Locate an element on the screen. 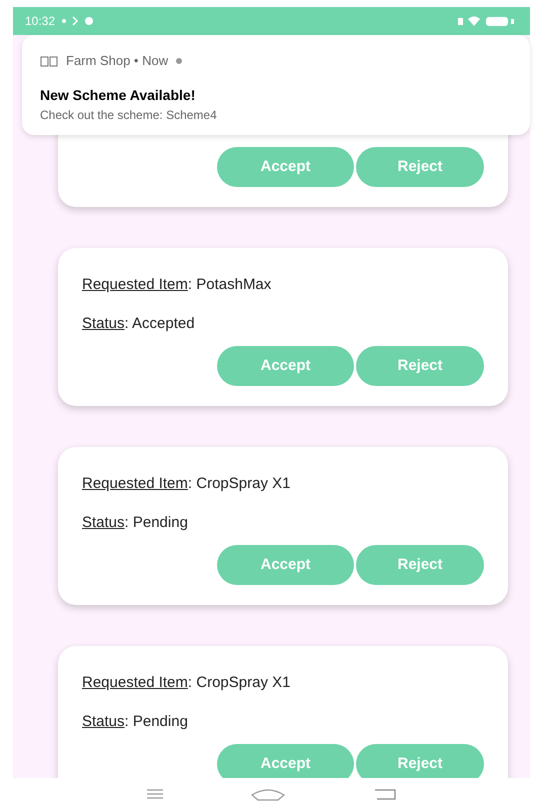 The width and height of the screenshot is (543, 810). field-value: : PotashMax is located at coordinates (230, 285).